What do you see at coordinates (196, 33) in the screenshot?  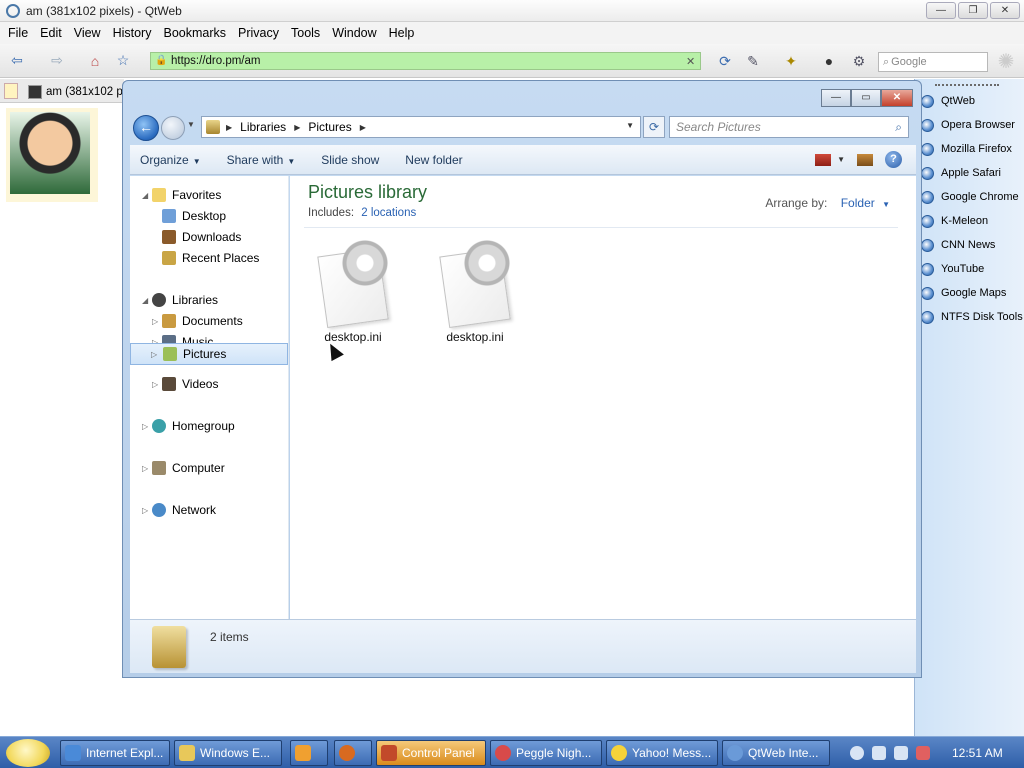 I see `menu-bookmarks: Bookmarks` at bounding box center [196, 33].